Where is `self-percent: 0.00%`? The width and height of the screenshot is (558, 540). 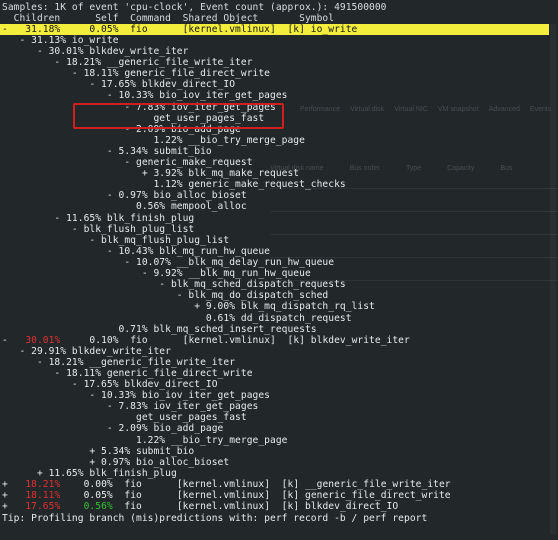 self-percent: 0.00% is located at coordinates (98, 484).